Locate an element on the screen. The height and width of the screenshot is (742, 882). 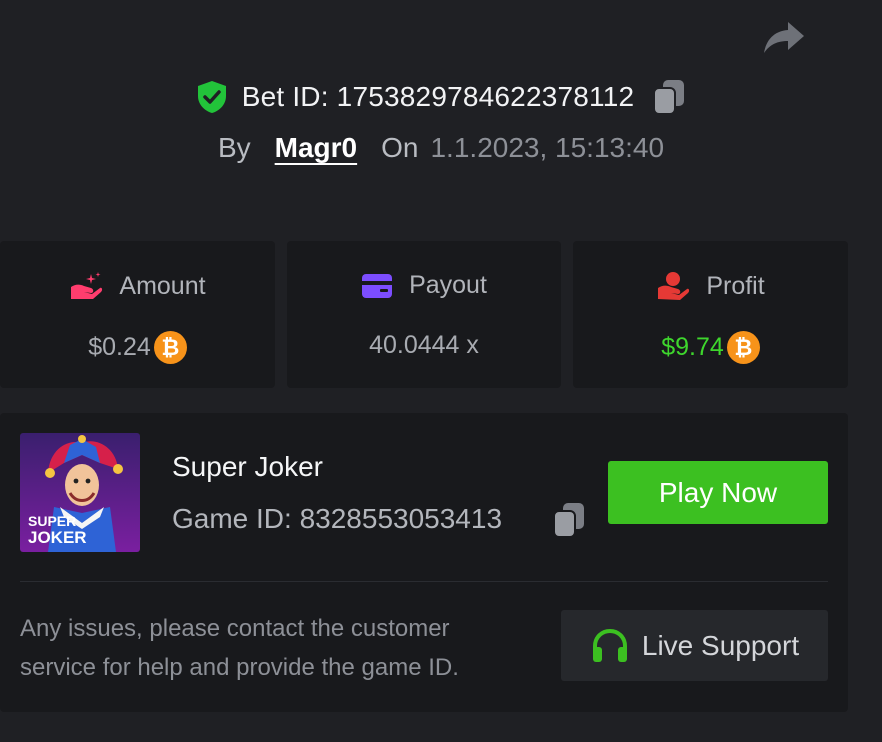
share-button is located at coordinates (784, 38).